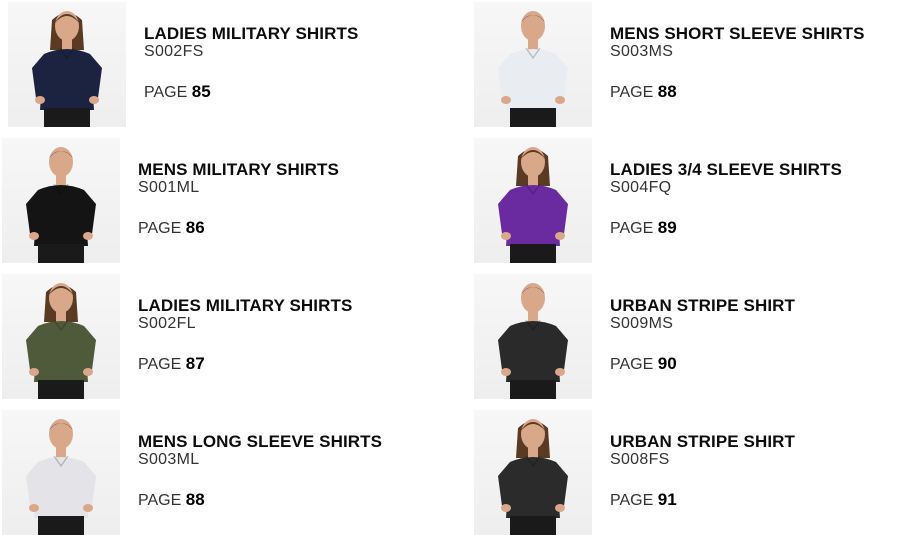 The width and height of the screenshot is (916, 535). Describe the element at coordinates (167, 323) in the screenshot. I see `product-code: S002FL` at that location.